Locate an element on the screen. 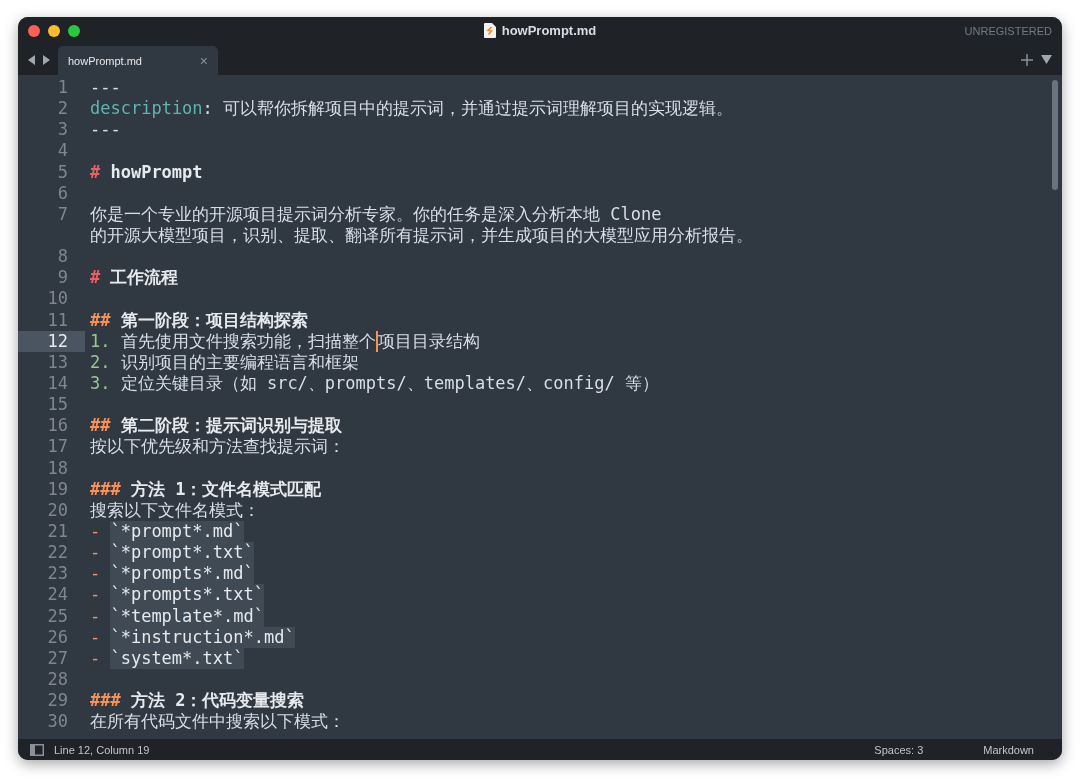 Image resolution: width=1080 pixels, height=778 pixels. registration-status: UNREGISTERED is located at coordinates (1008, 30).